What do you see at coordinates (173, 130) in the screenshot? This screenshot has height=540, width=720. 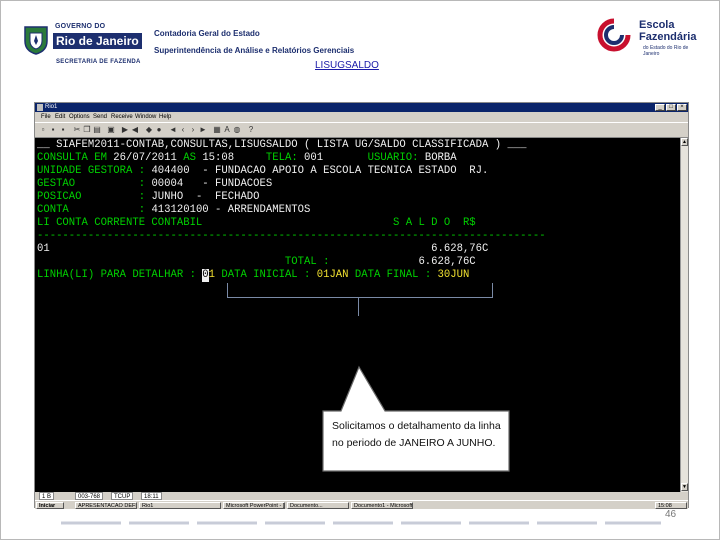 I see `first-icon: ◄` at bounding box center [173, 130].